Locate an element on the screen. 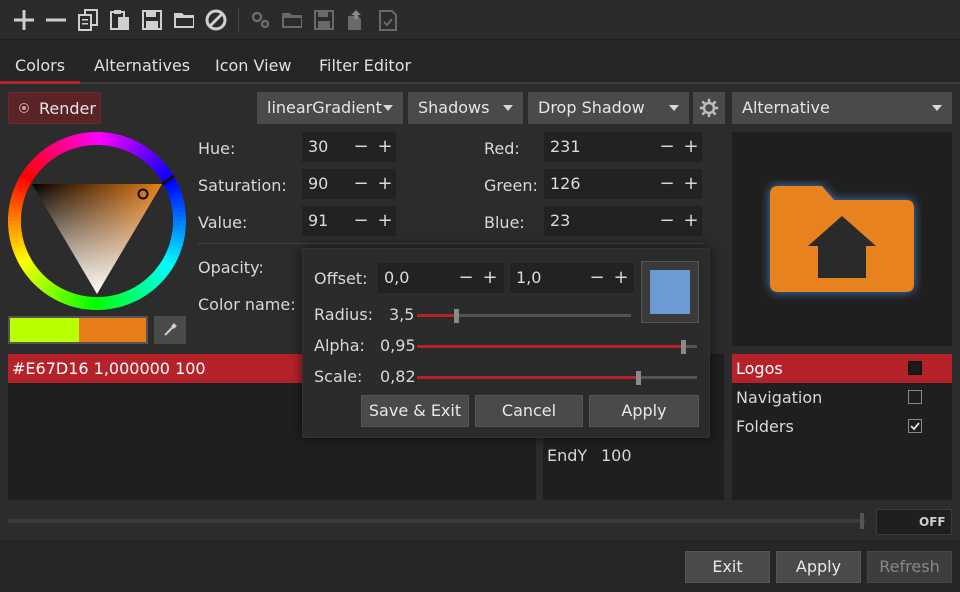  refresh-button: Refresh is located at coordinates (909, 567).